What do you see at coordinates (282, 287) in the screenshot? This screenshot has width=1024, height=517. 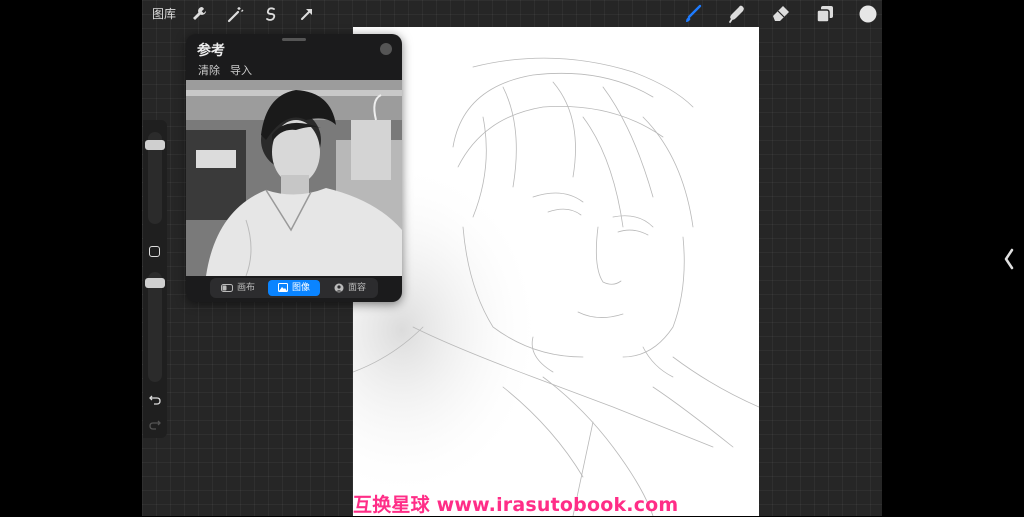 I see `image-icon` at bounding box center [282, 287].